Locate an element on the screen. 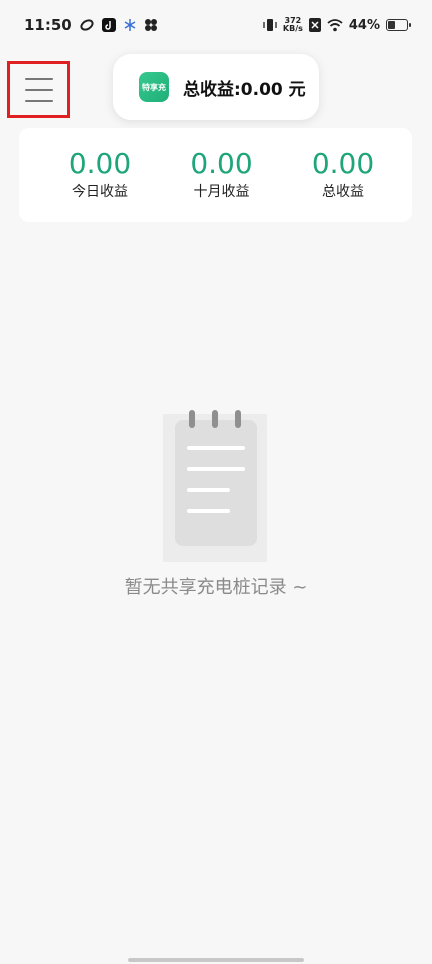 This screenshot has height=964, width=432. stat-label: 总收益 is located at coordinates (343, 192).